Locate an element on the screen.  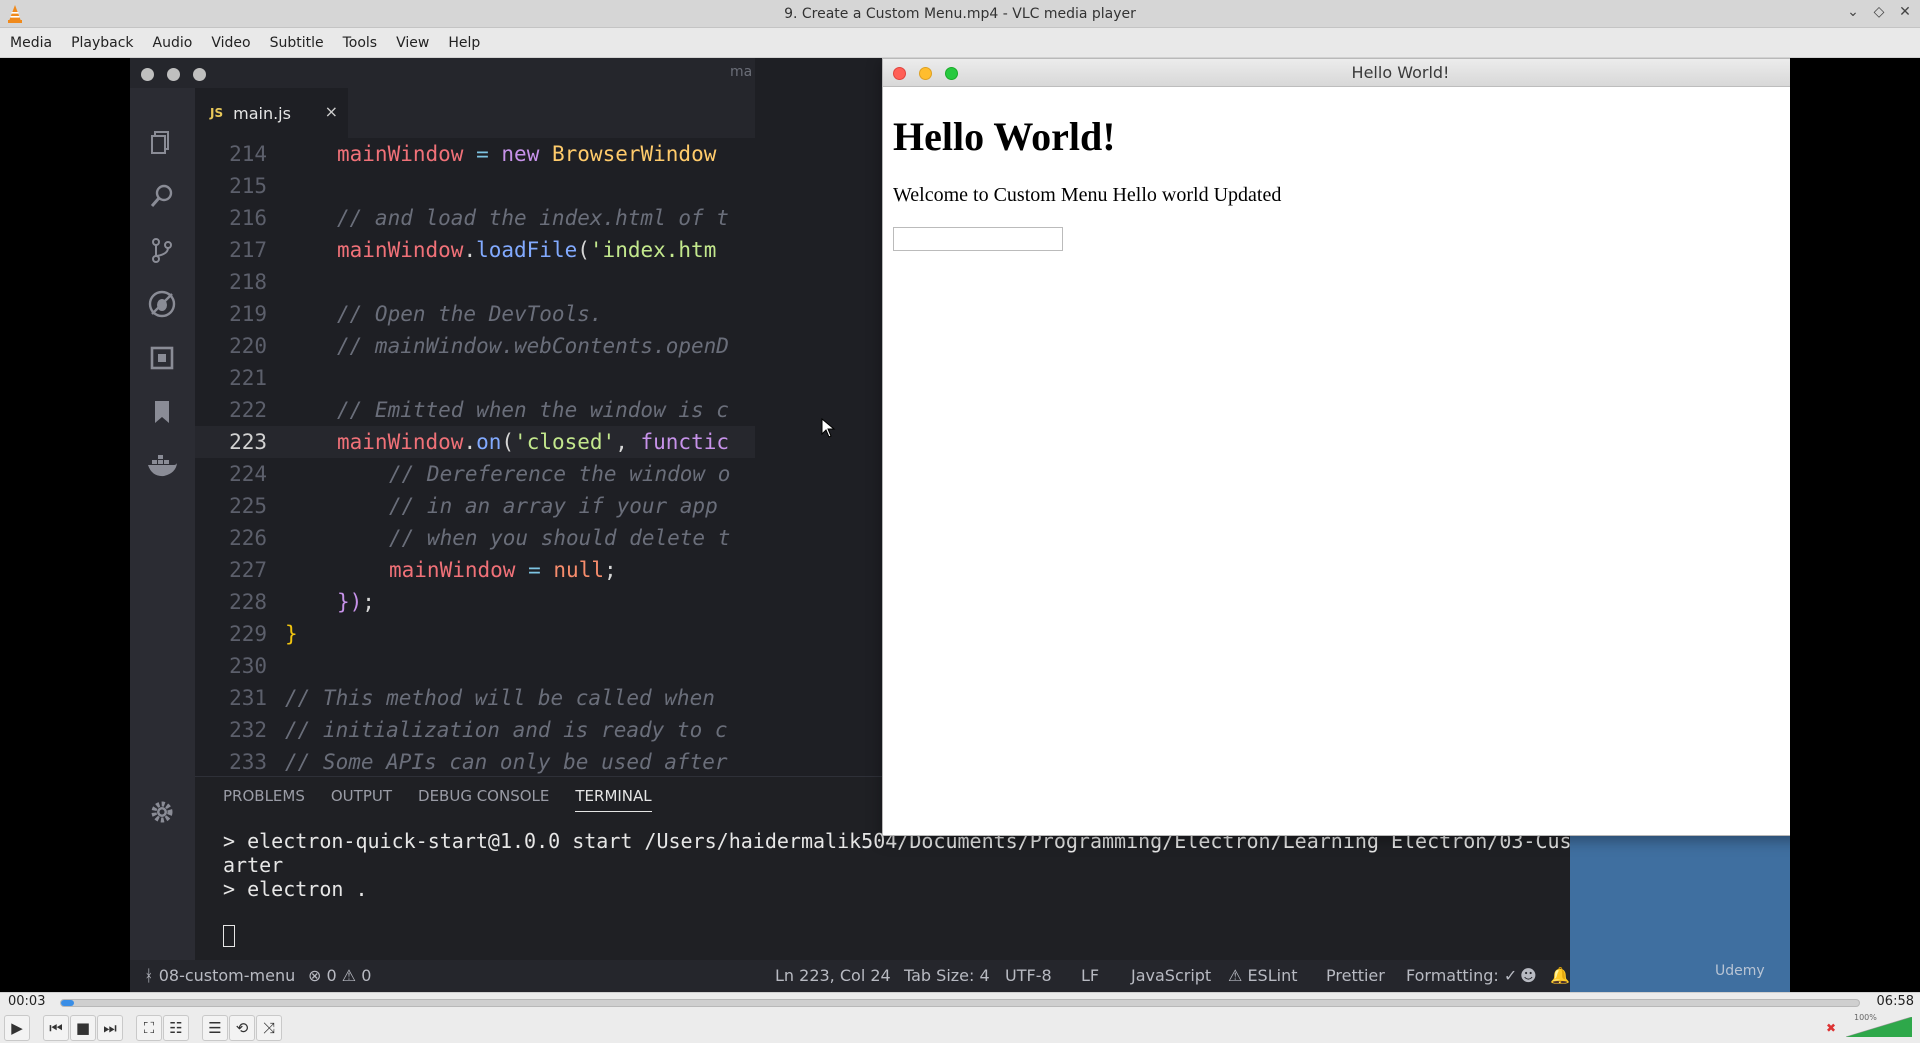
menu-tools: Tools is located at coordinates (366, 43).